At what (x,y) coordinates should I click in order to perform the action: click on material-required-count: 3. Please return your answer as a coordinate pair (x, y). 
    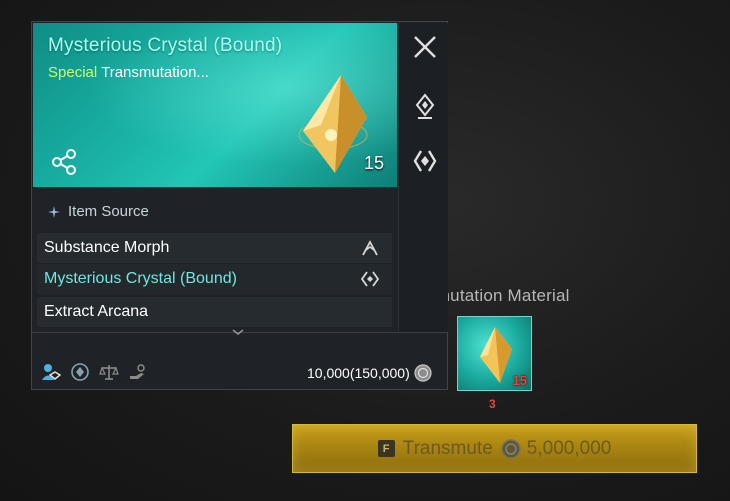
    Looking at the image, I should click on (492, 404).